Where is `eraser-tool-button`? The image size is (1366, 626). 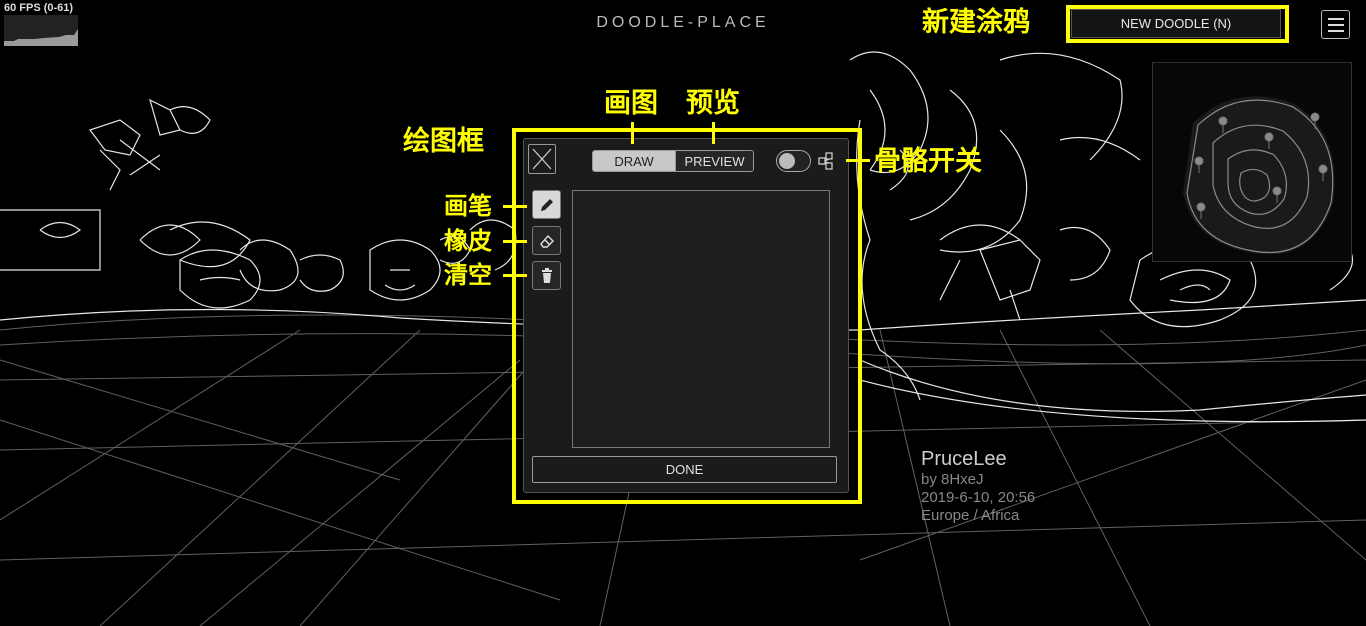
eraser-tool-button is located at coordinates (546, 240).